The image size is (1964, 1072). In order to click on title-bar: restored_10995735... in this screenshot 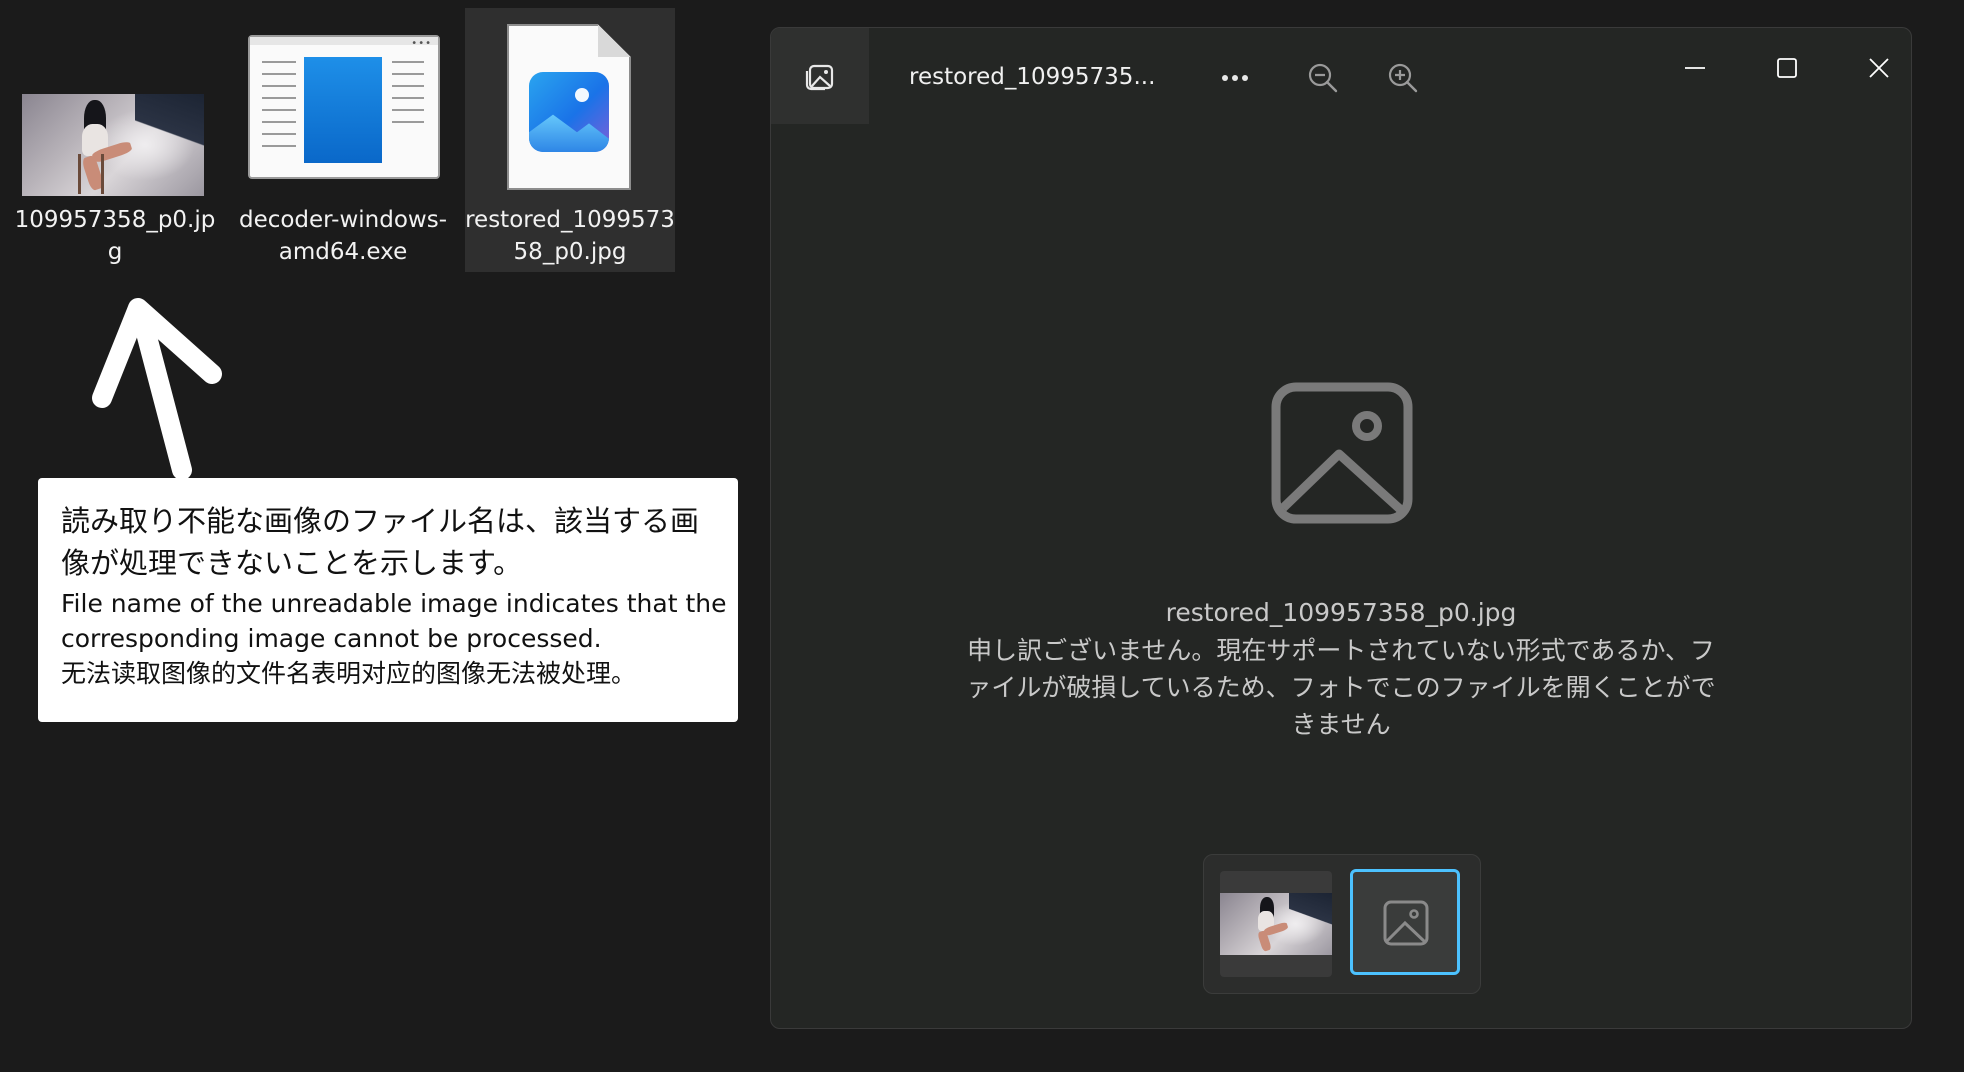, I will do `click(1341, 76)`.